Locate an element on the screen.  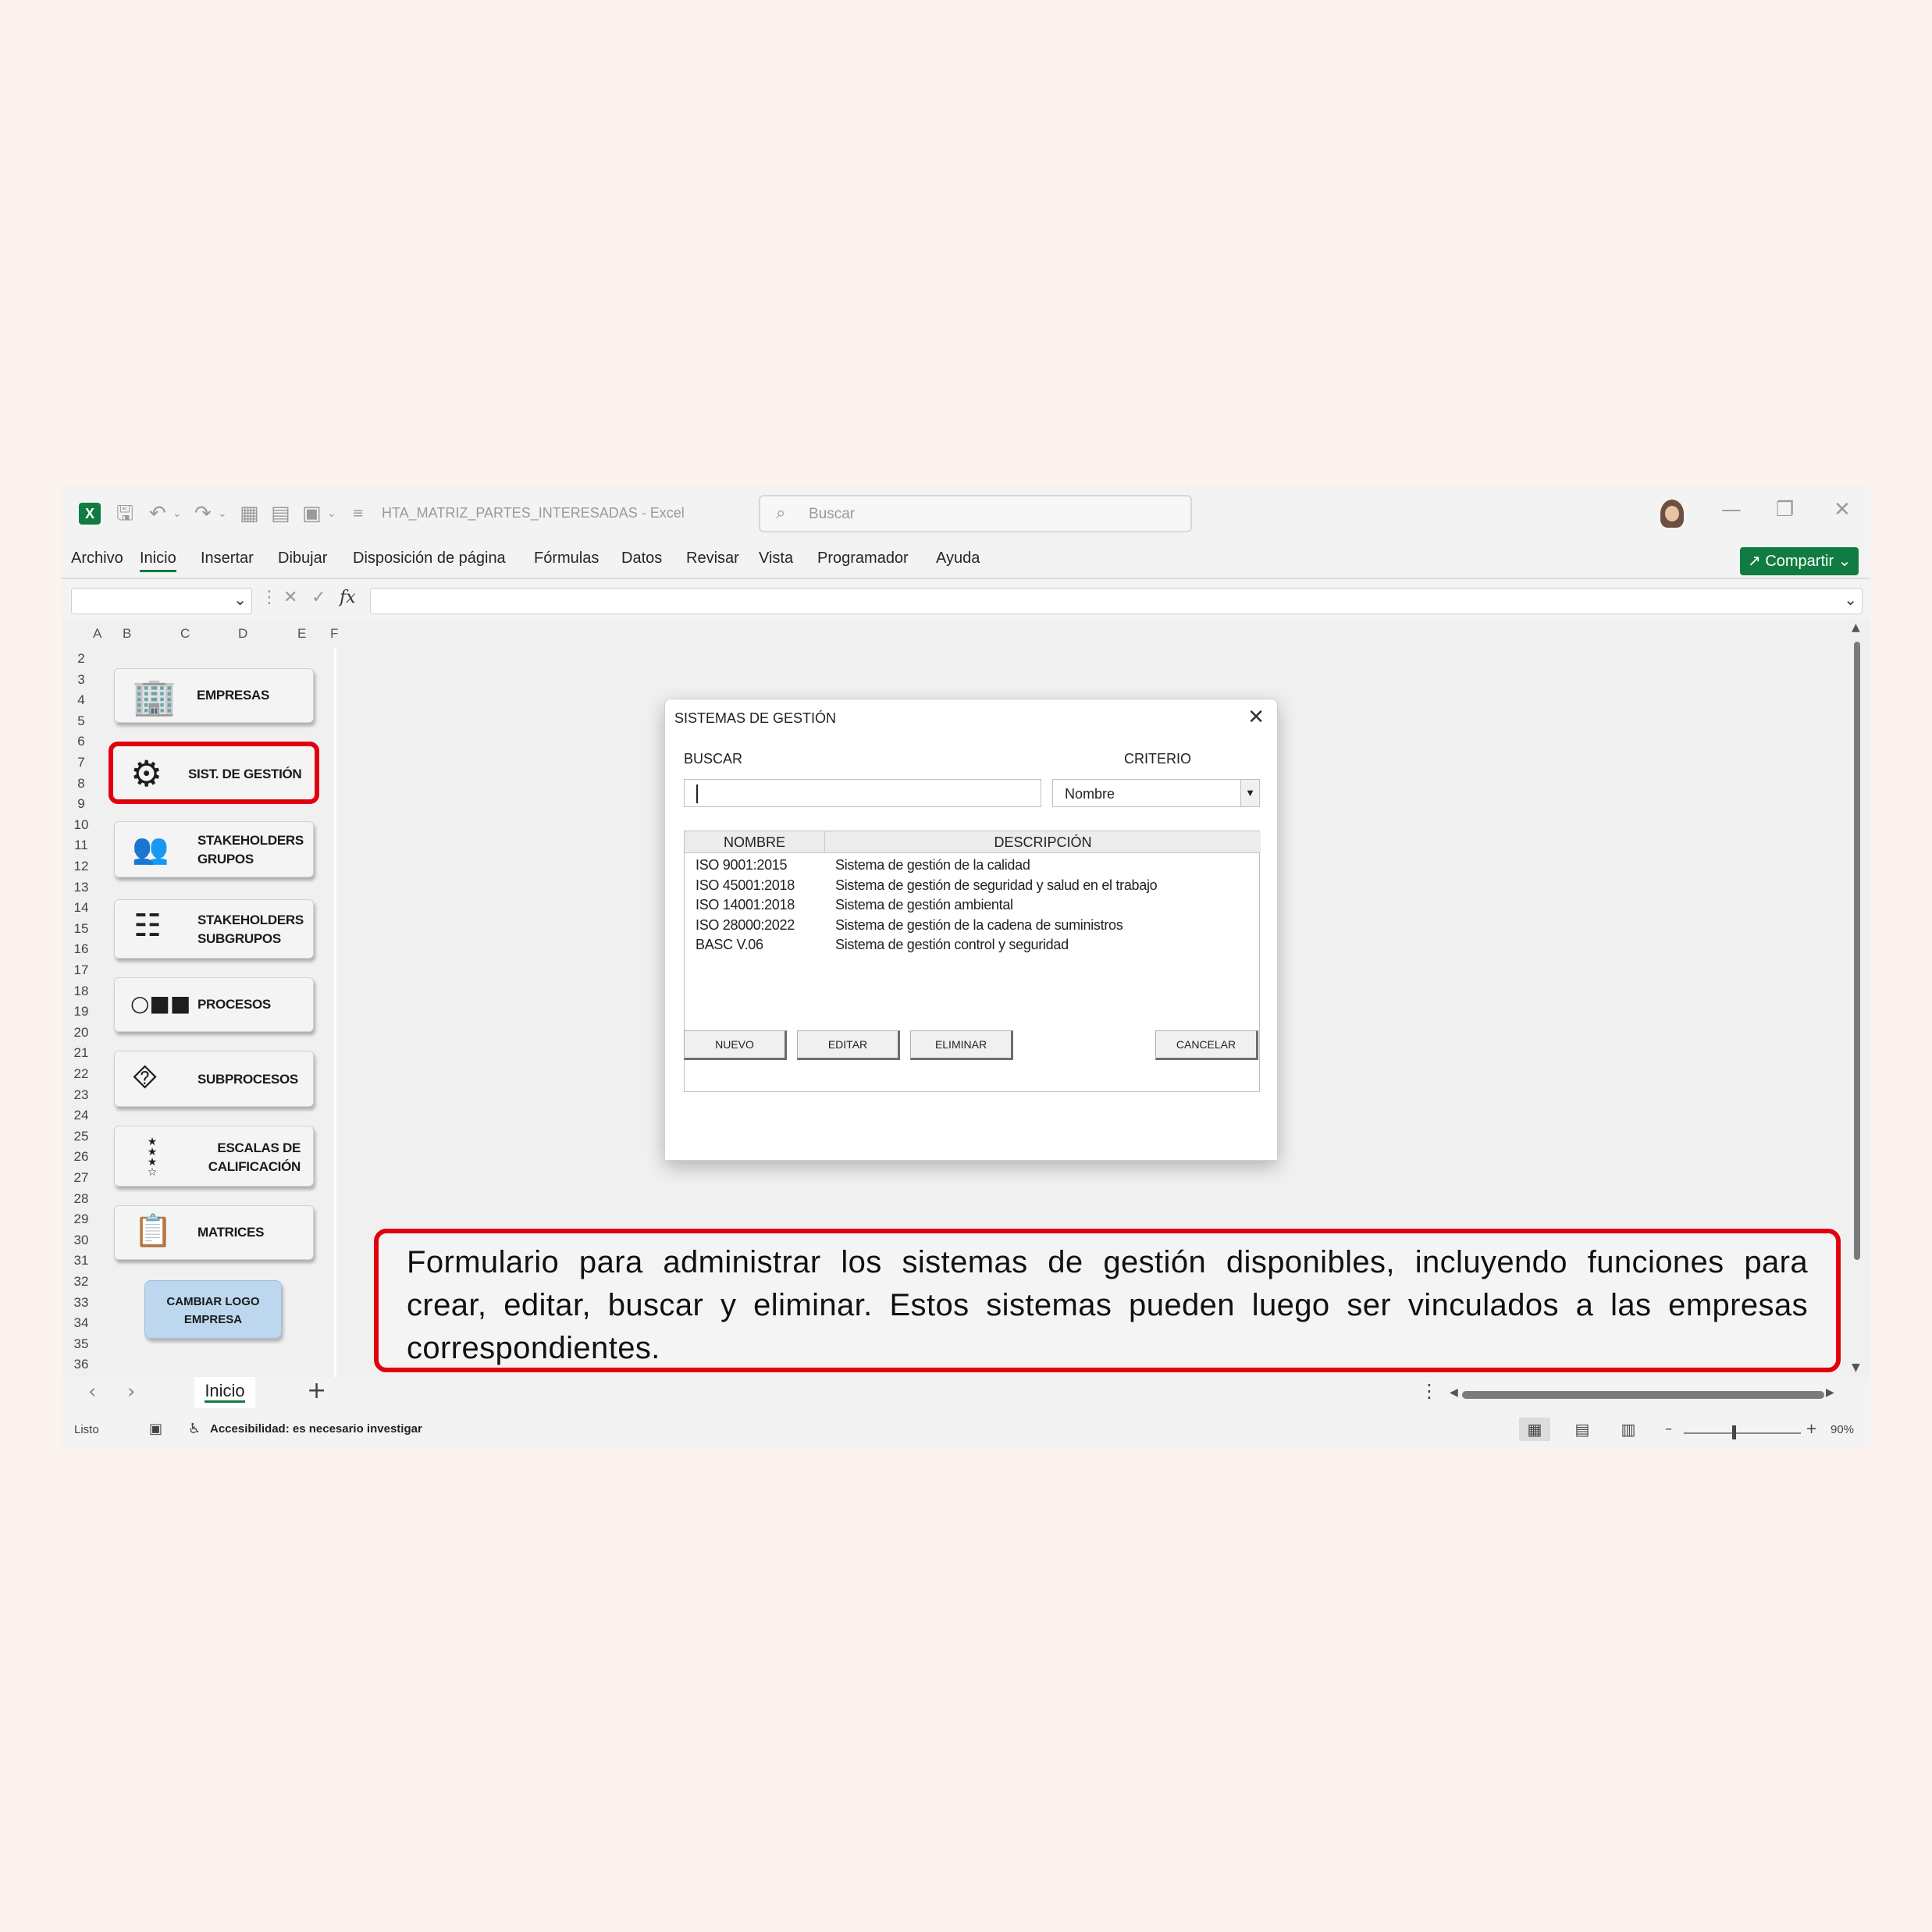
row-header: 28 is located at coordinates (81, 1199).